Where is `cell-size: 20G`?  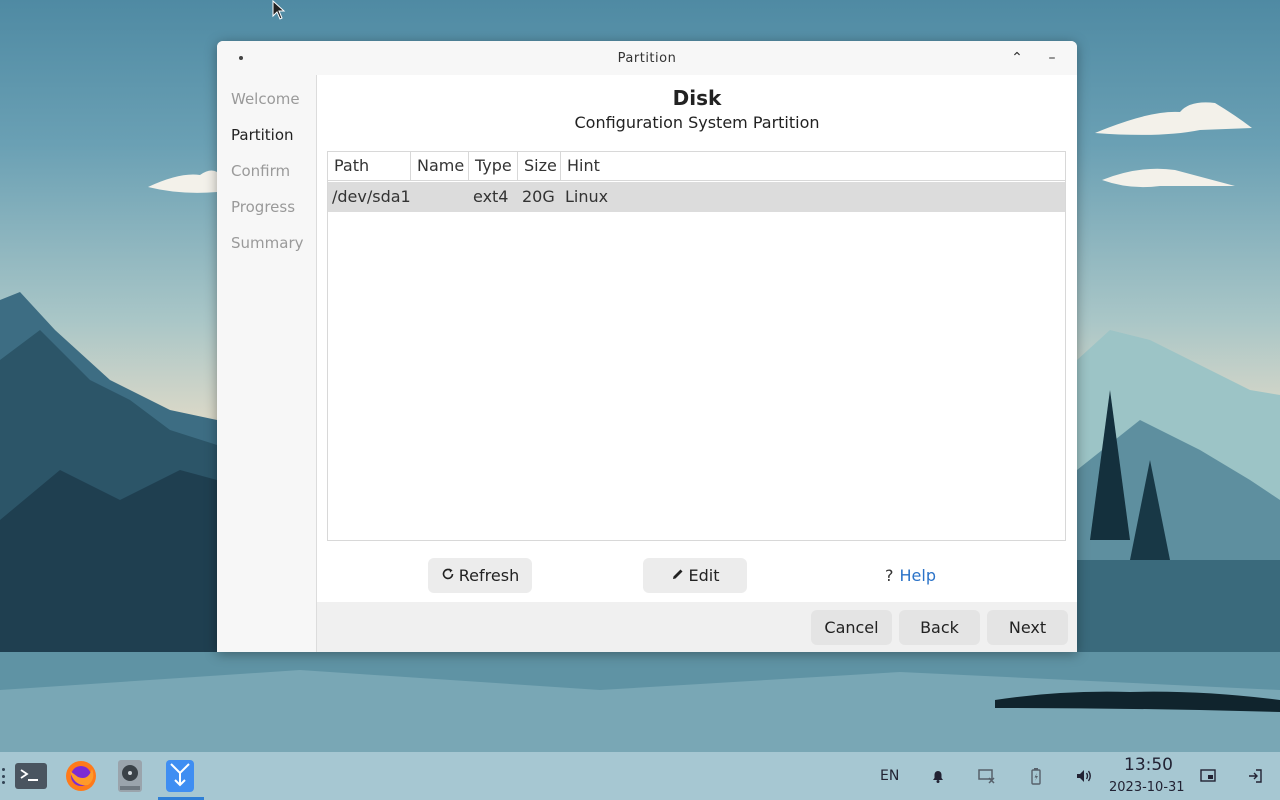
cell-size: 20G is located at coordinates (538, 196).